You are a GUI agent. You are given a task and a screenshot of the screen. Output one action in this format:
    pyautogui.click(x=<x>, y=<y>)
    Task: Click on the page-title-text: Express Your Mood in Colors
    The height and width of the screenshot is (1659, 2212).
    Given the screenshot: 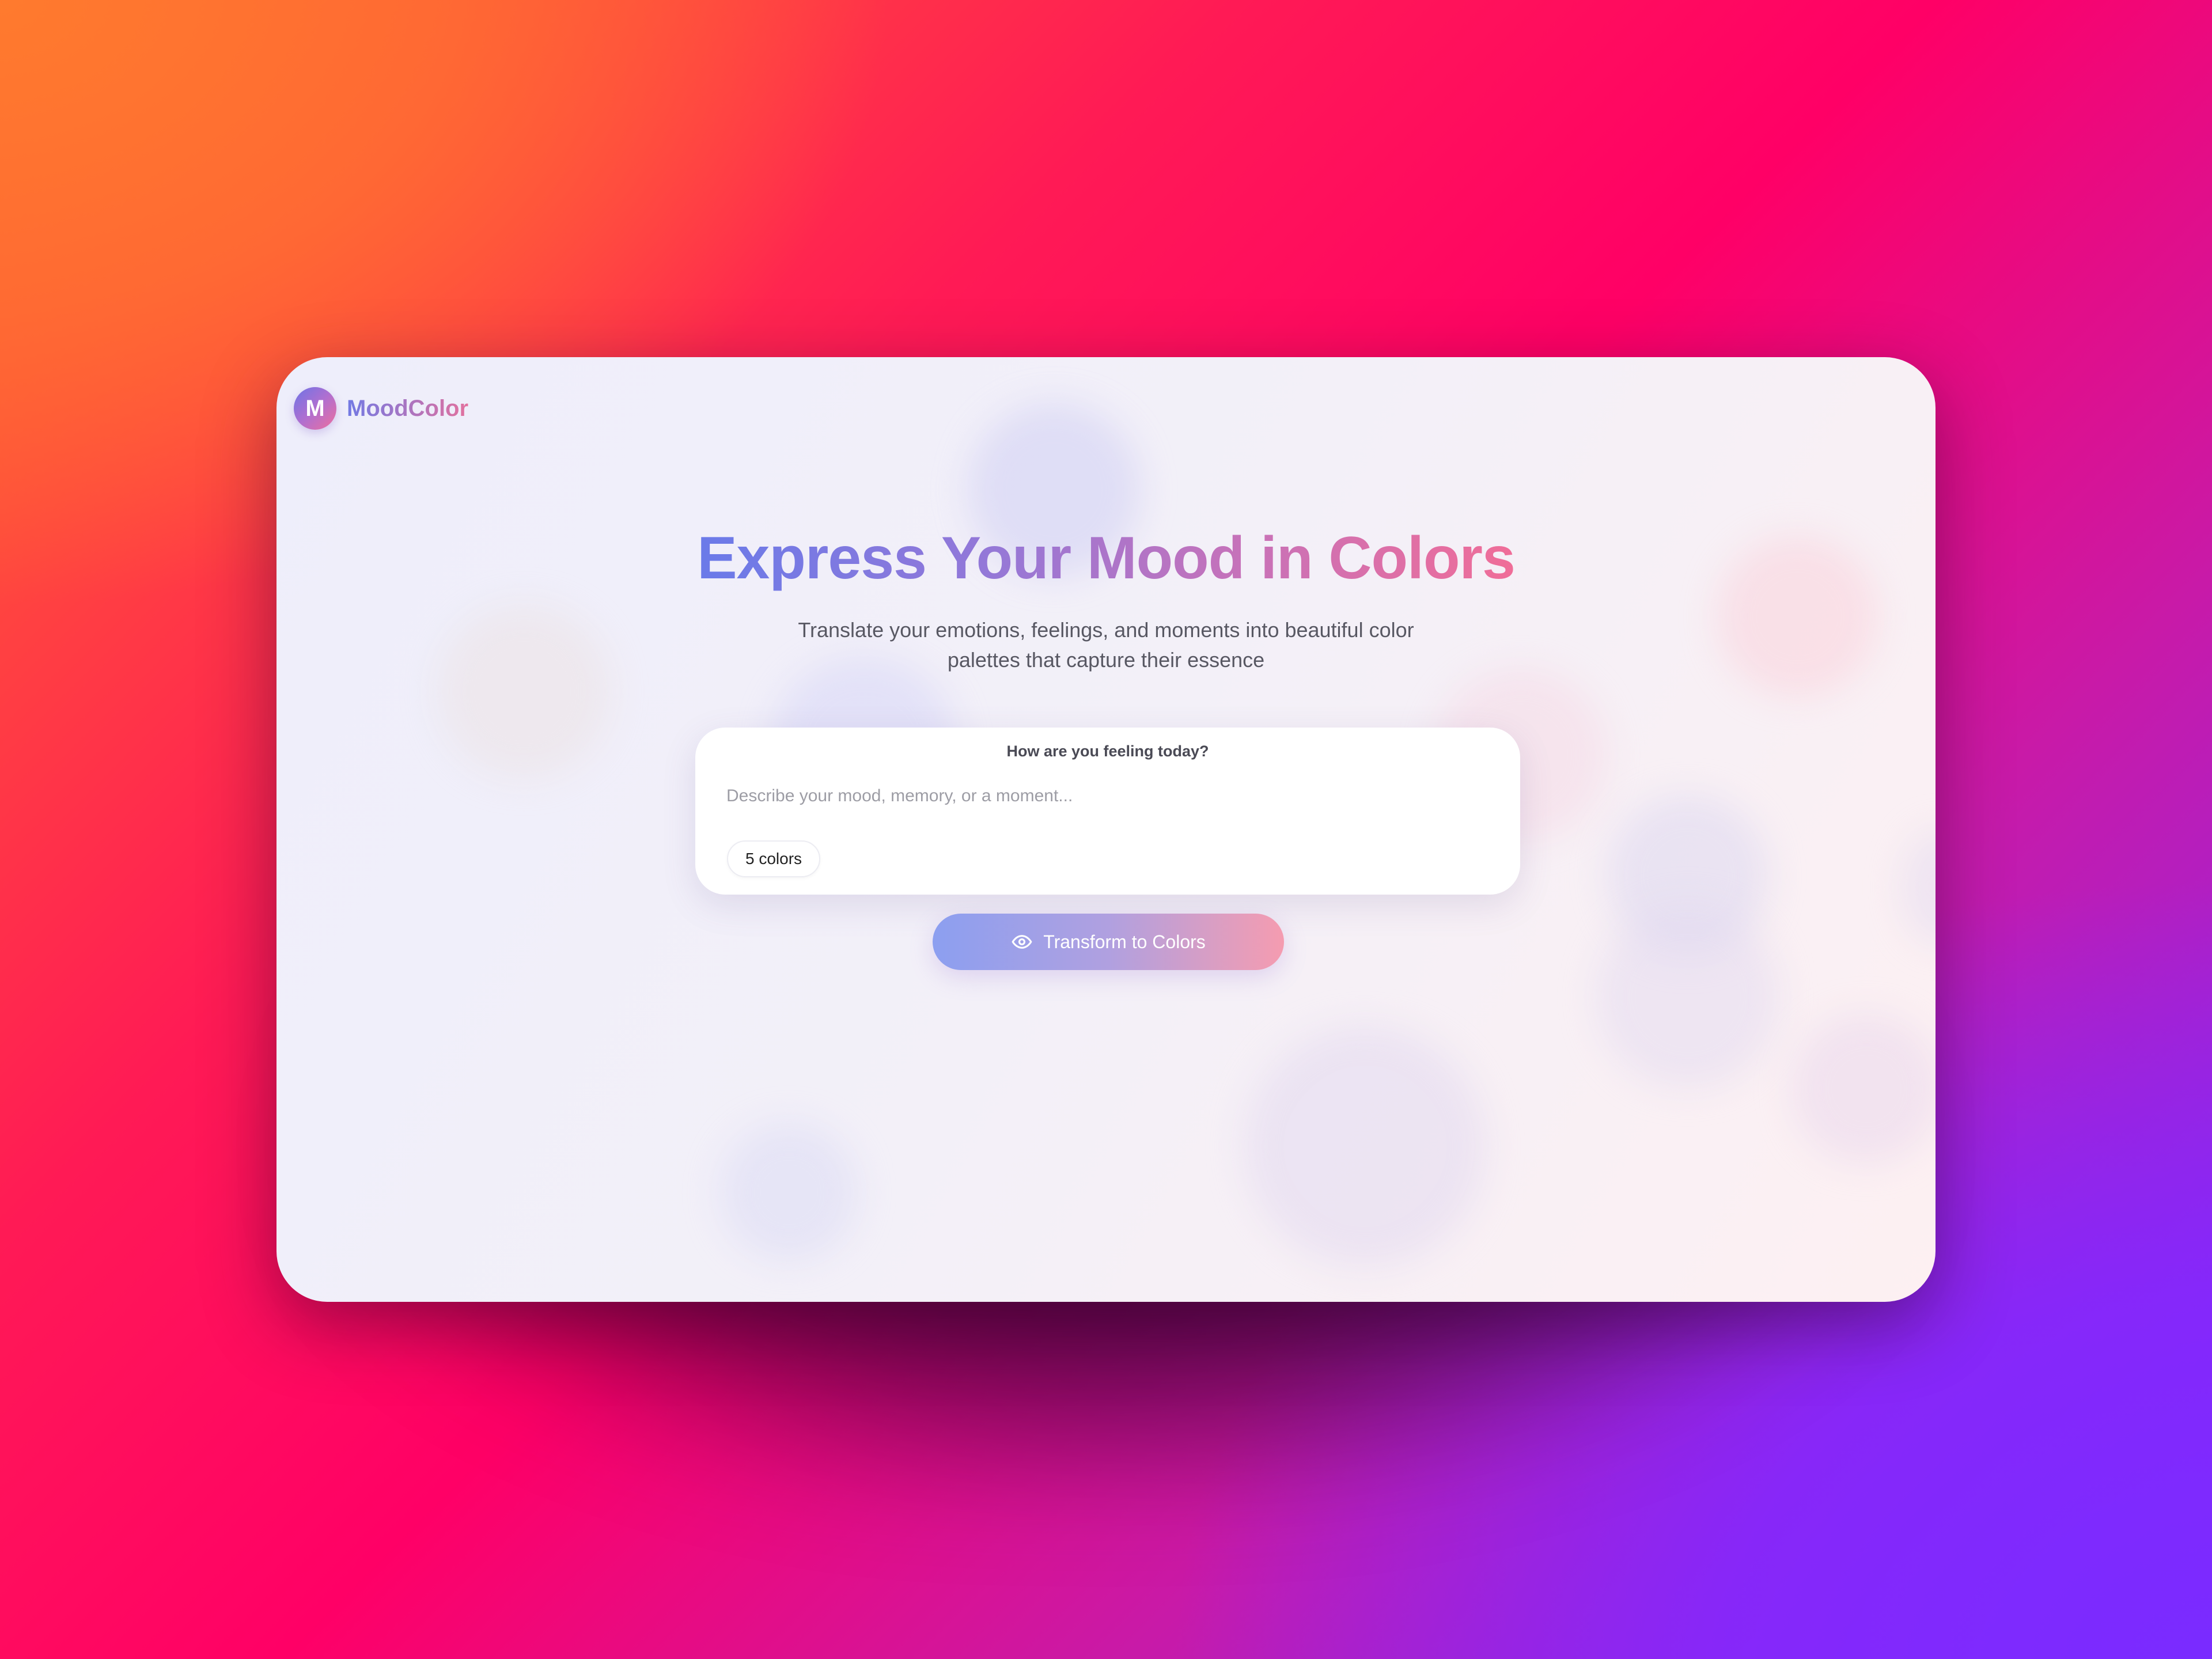 What is the action you would take?
    pyautogui.click(x=1106, y=558)
    